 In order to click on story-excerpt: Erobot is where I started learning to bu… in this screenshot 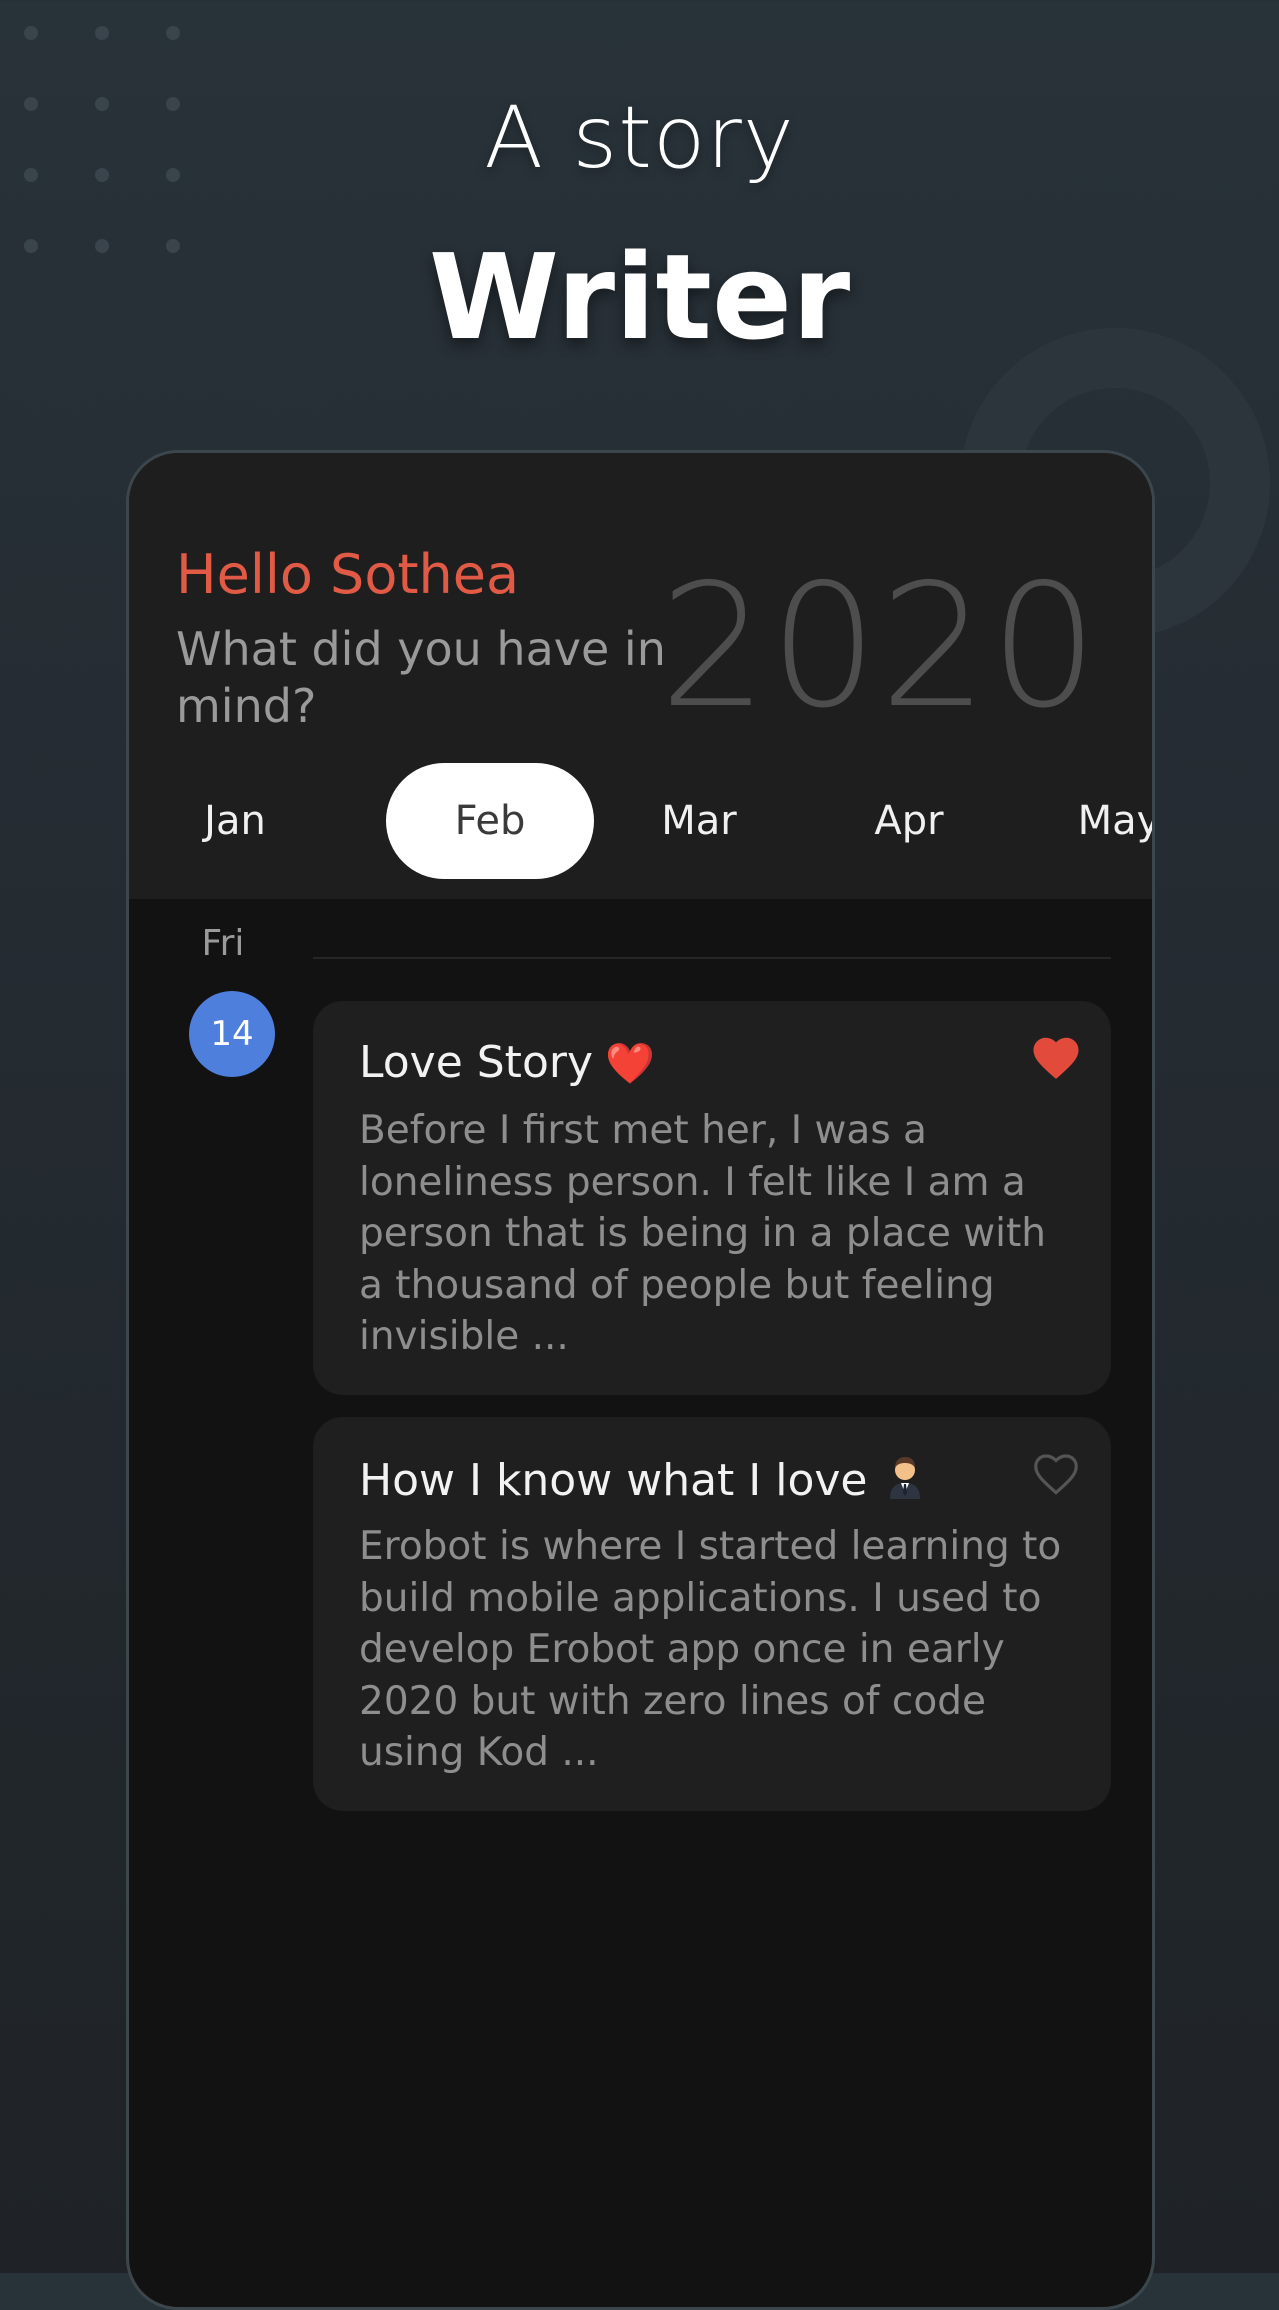, I will do `click(710, 1649)`.